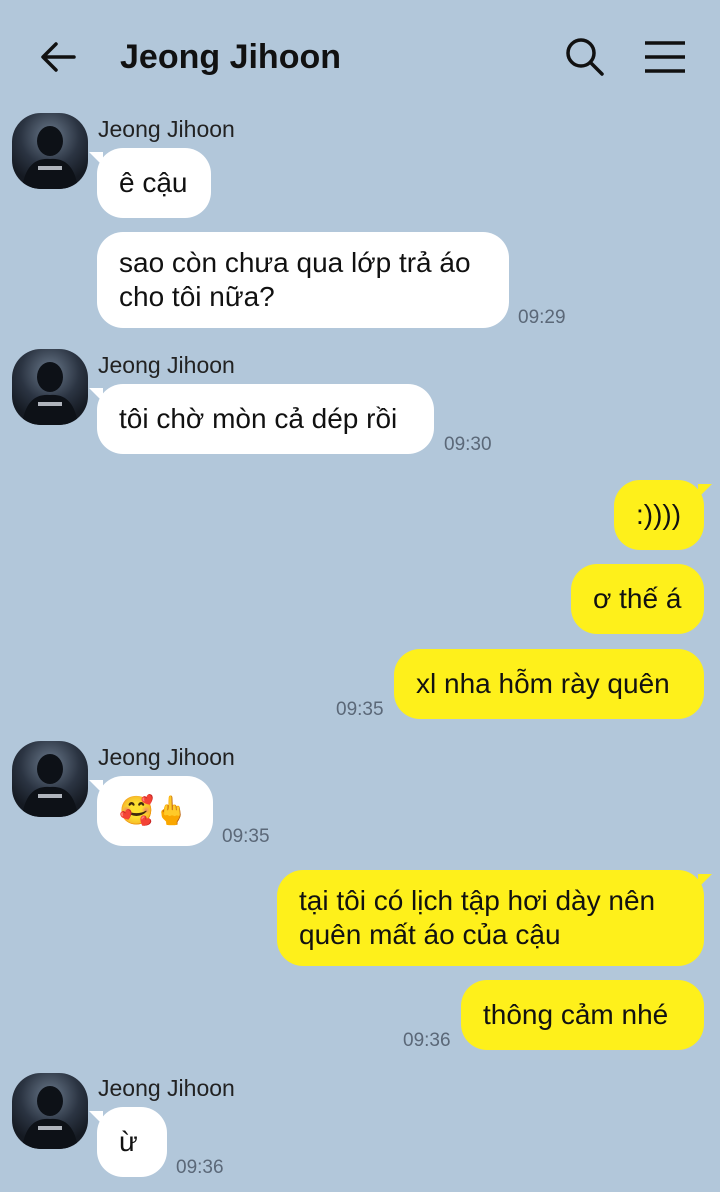  Describe the element at coordinates (582, 1015) in the screenshot. I see `message-bubble: thông cảm nhé` at that location.